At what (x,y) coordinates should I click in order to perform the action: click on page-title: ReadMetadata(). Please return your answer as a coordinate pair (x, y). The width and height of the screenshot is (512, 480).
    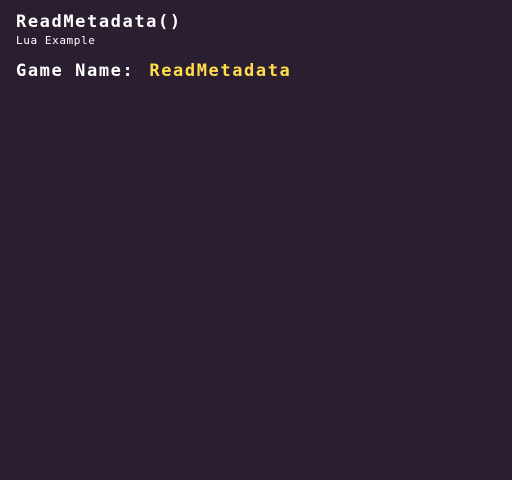
    Looking at the image, I should click on (99, 22).